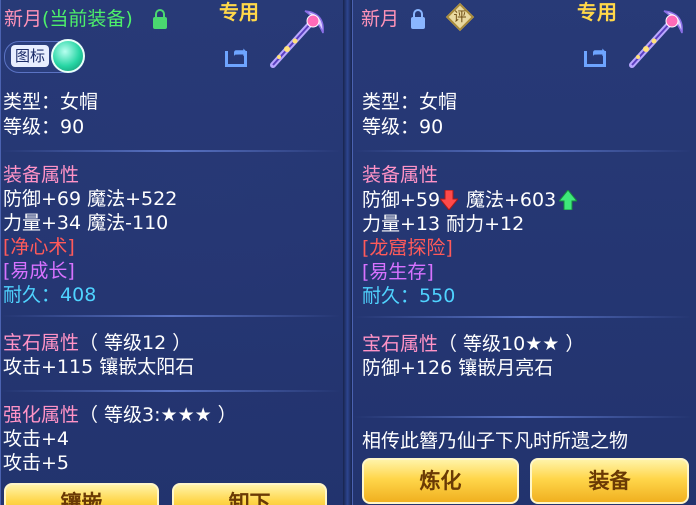  Describe the element at coordinates (97, 343) in the screenshot. I see `gem-line-header: 宝石属性（ 等级12 ）` at that location.